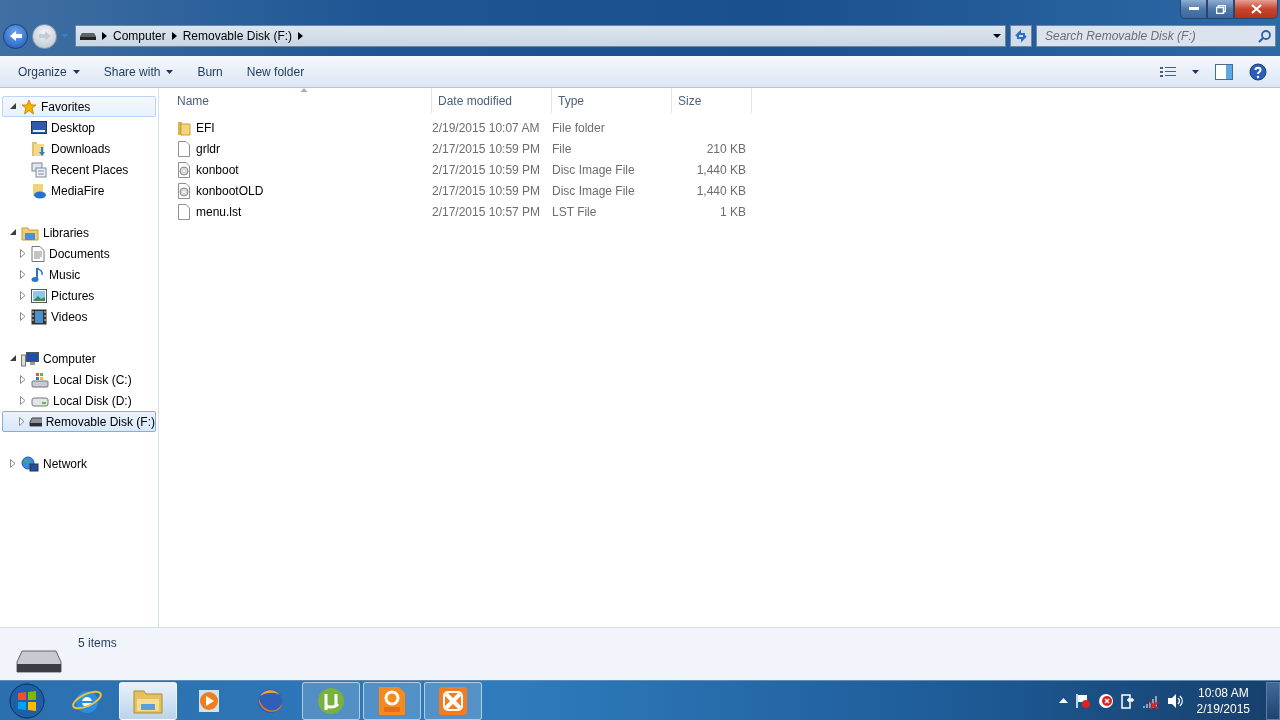 The height and width of the screenshot is (720, 1280). I want to click on breadcrumb: Removable Disk (F:), so click(237, 36).